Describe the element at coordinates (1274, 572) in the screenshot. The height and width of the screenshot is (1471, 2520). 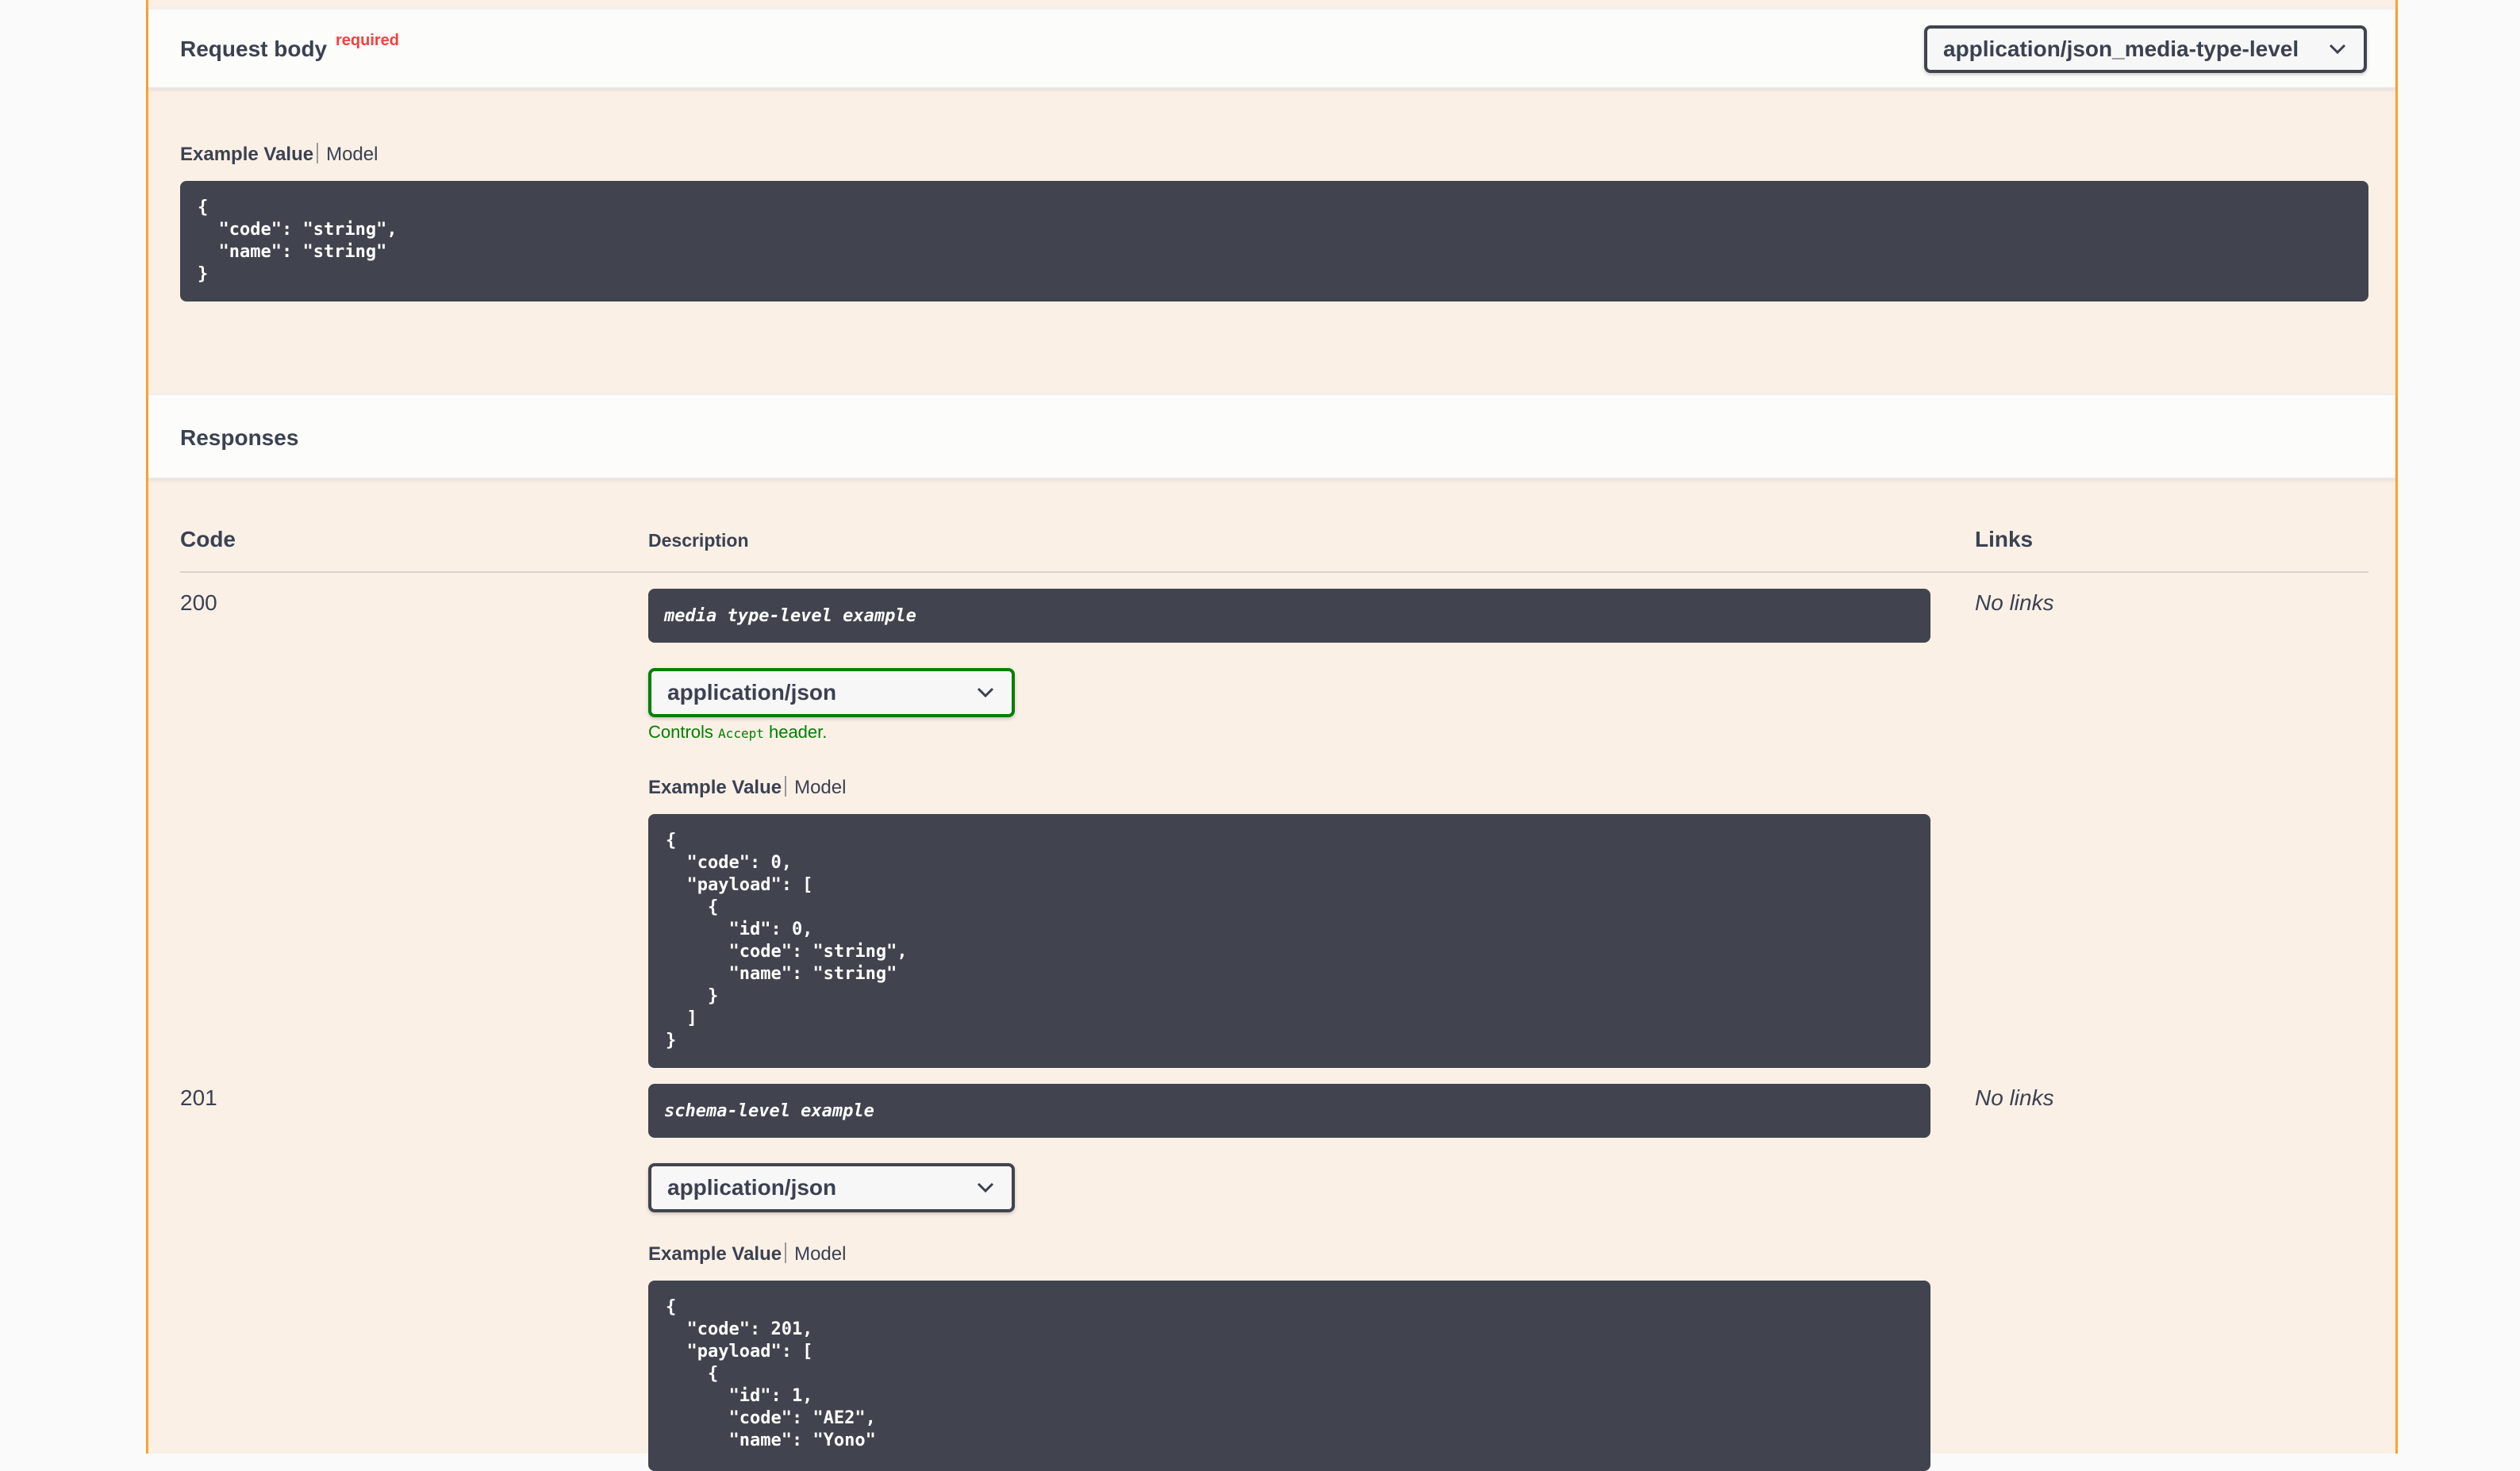
I see `table-divider` at that location.